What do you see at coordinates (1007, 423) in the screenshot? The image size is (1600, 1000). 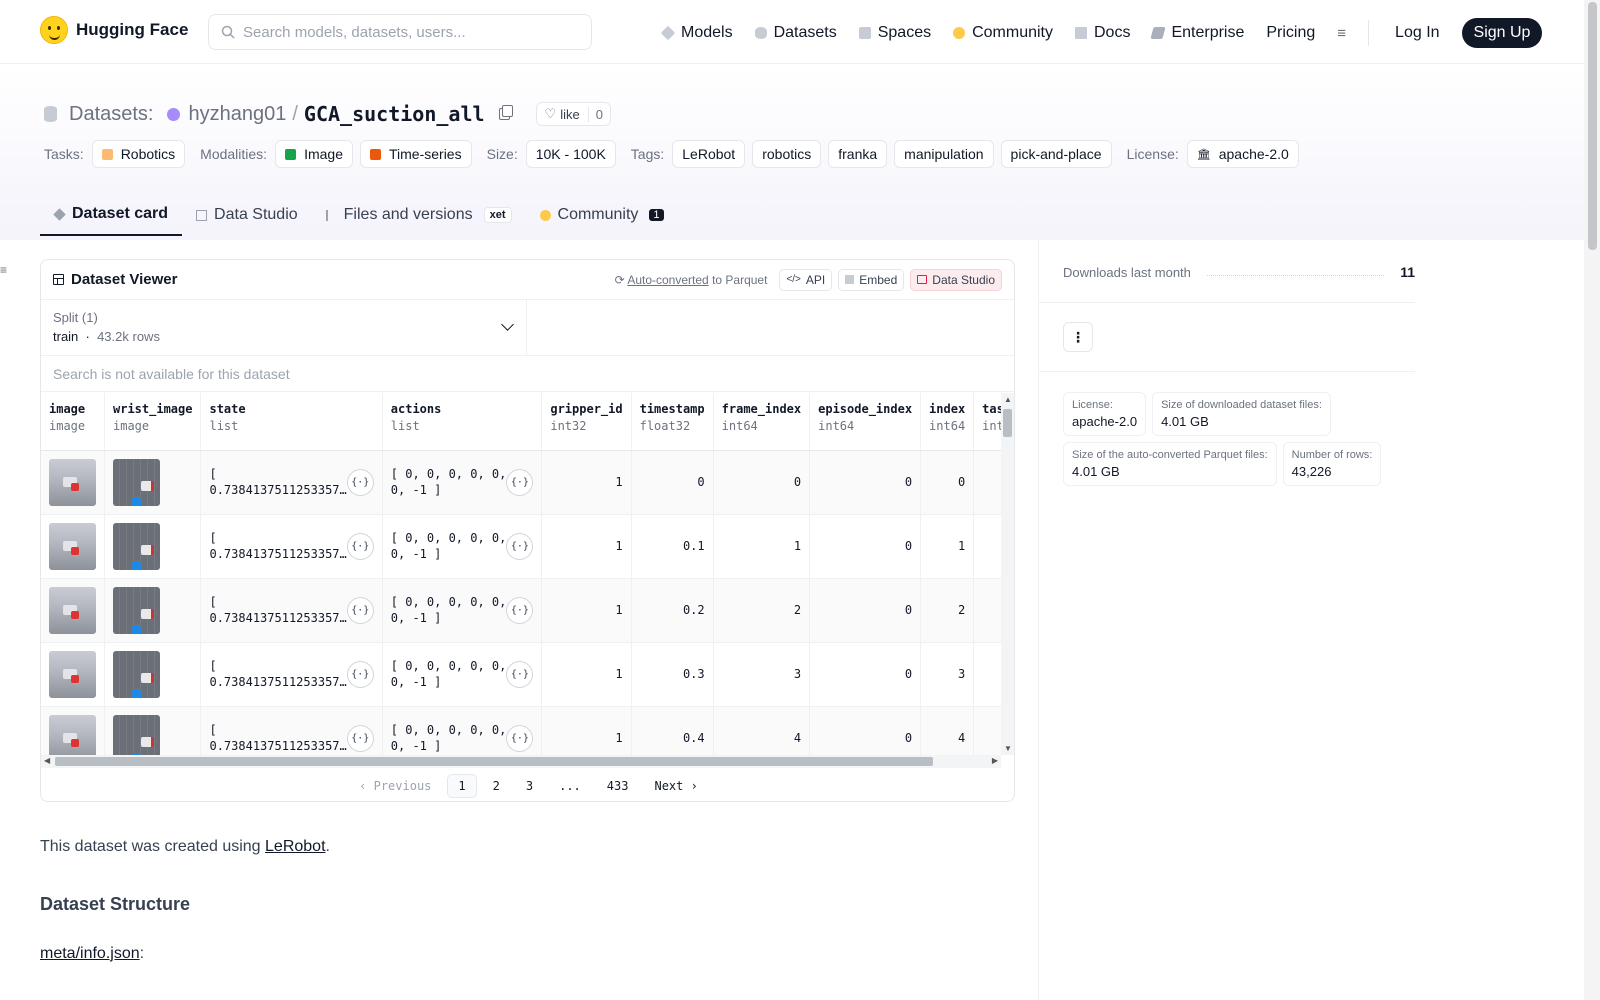 I see `vertical-scroll-thumb` at bounding box center [1007, 423].